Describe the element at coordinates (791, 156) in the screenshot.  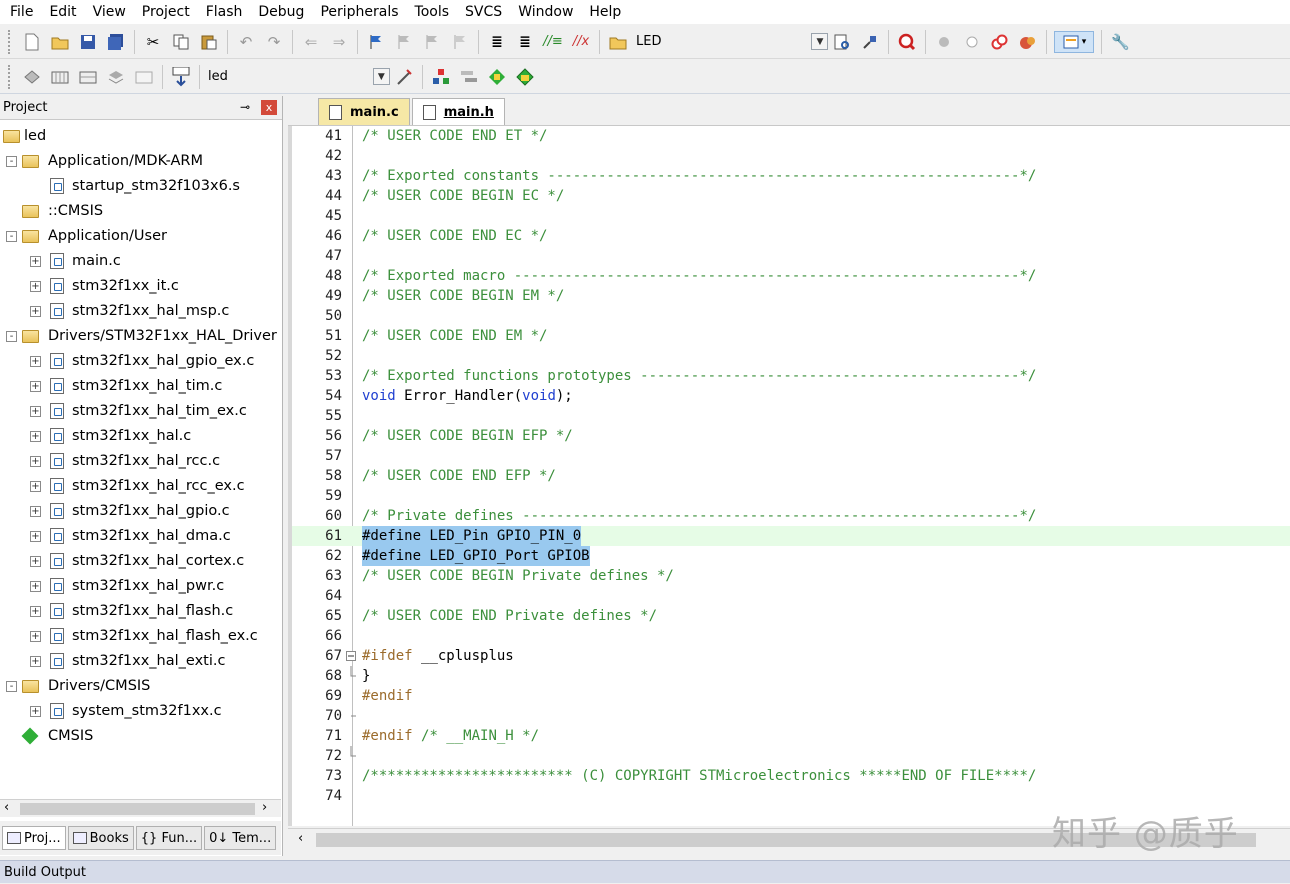
I see `code-line: 42` at that location.